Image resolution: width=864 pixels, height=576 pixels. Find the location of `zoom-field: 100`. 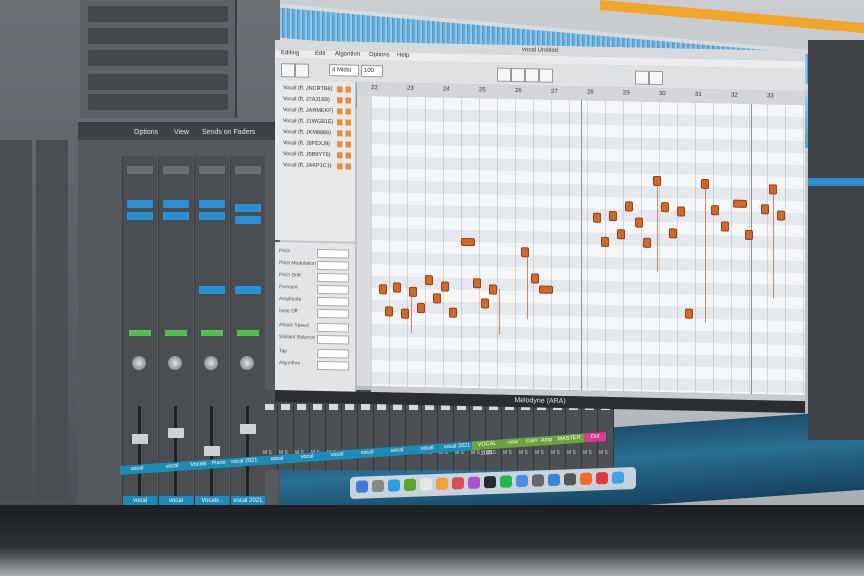

zoom-field: 100 is located at coordinates (372, 71).